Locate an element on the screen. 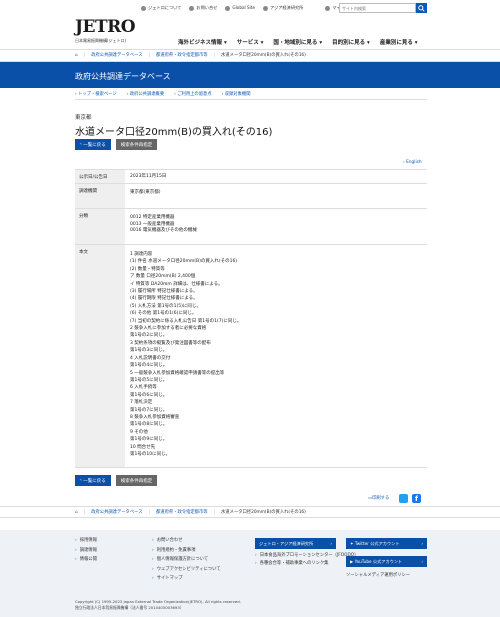 The height and width of the screenshot is (617, 500). top-link-about: ジェトロについて is located at coordinates (161, 8).